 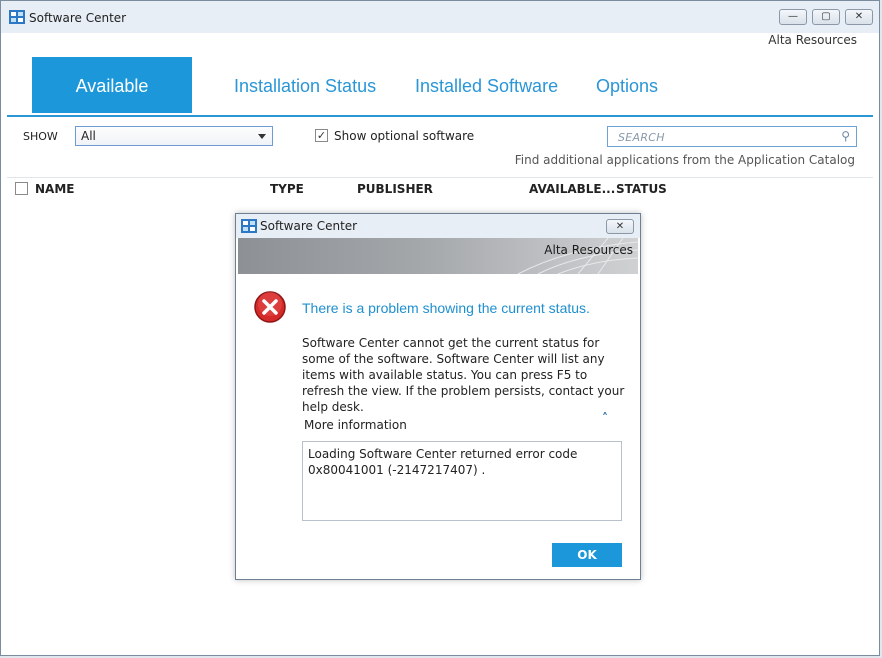 What do you see at coordinates (793, 17) in the screenshot?
I see `minimize-button: —` at bounding box center [793, 17].